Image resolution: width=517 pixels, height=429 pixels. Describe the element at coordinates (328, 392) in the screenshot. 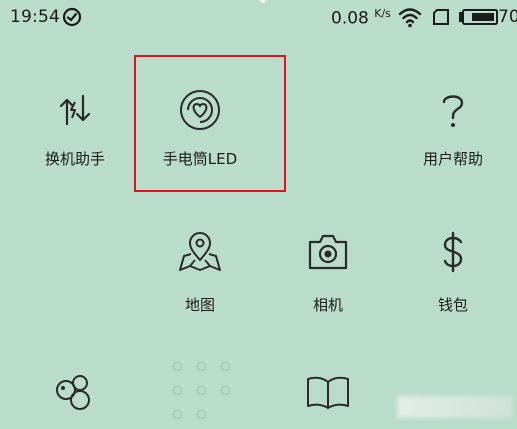

I see `book-icon` at that location.